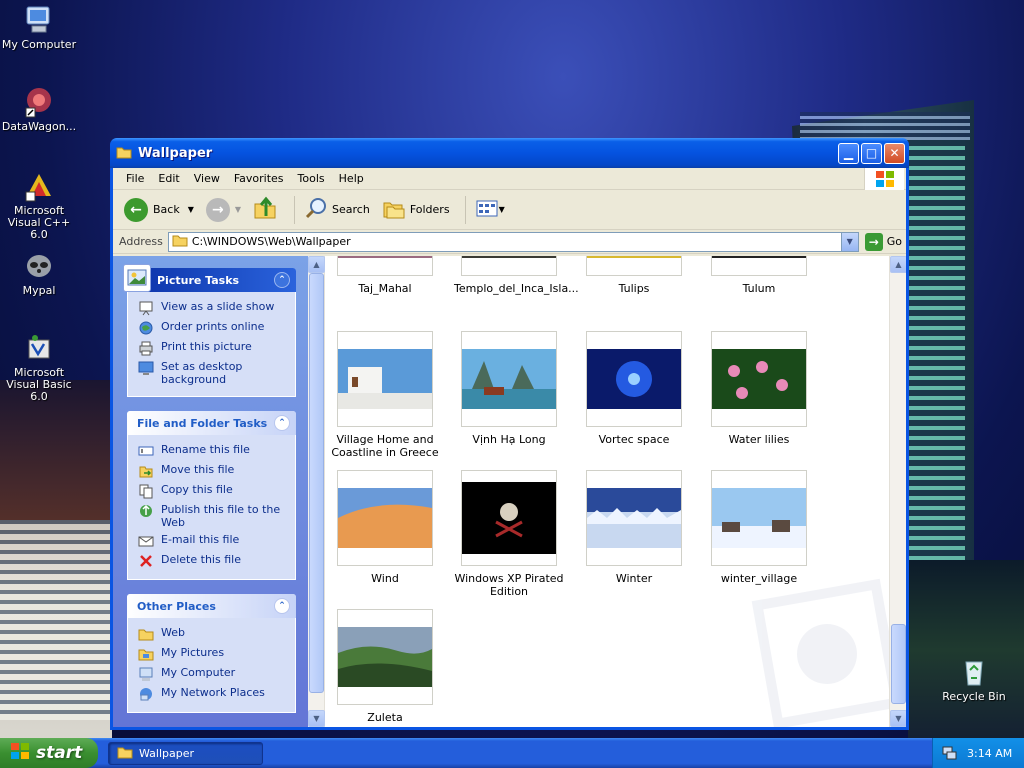  Describe the element at coordinates (213, 516) in the screenshot. I see `task-publish-web: Publish this file to the Web` at that location.